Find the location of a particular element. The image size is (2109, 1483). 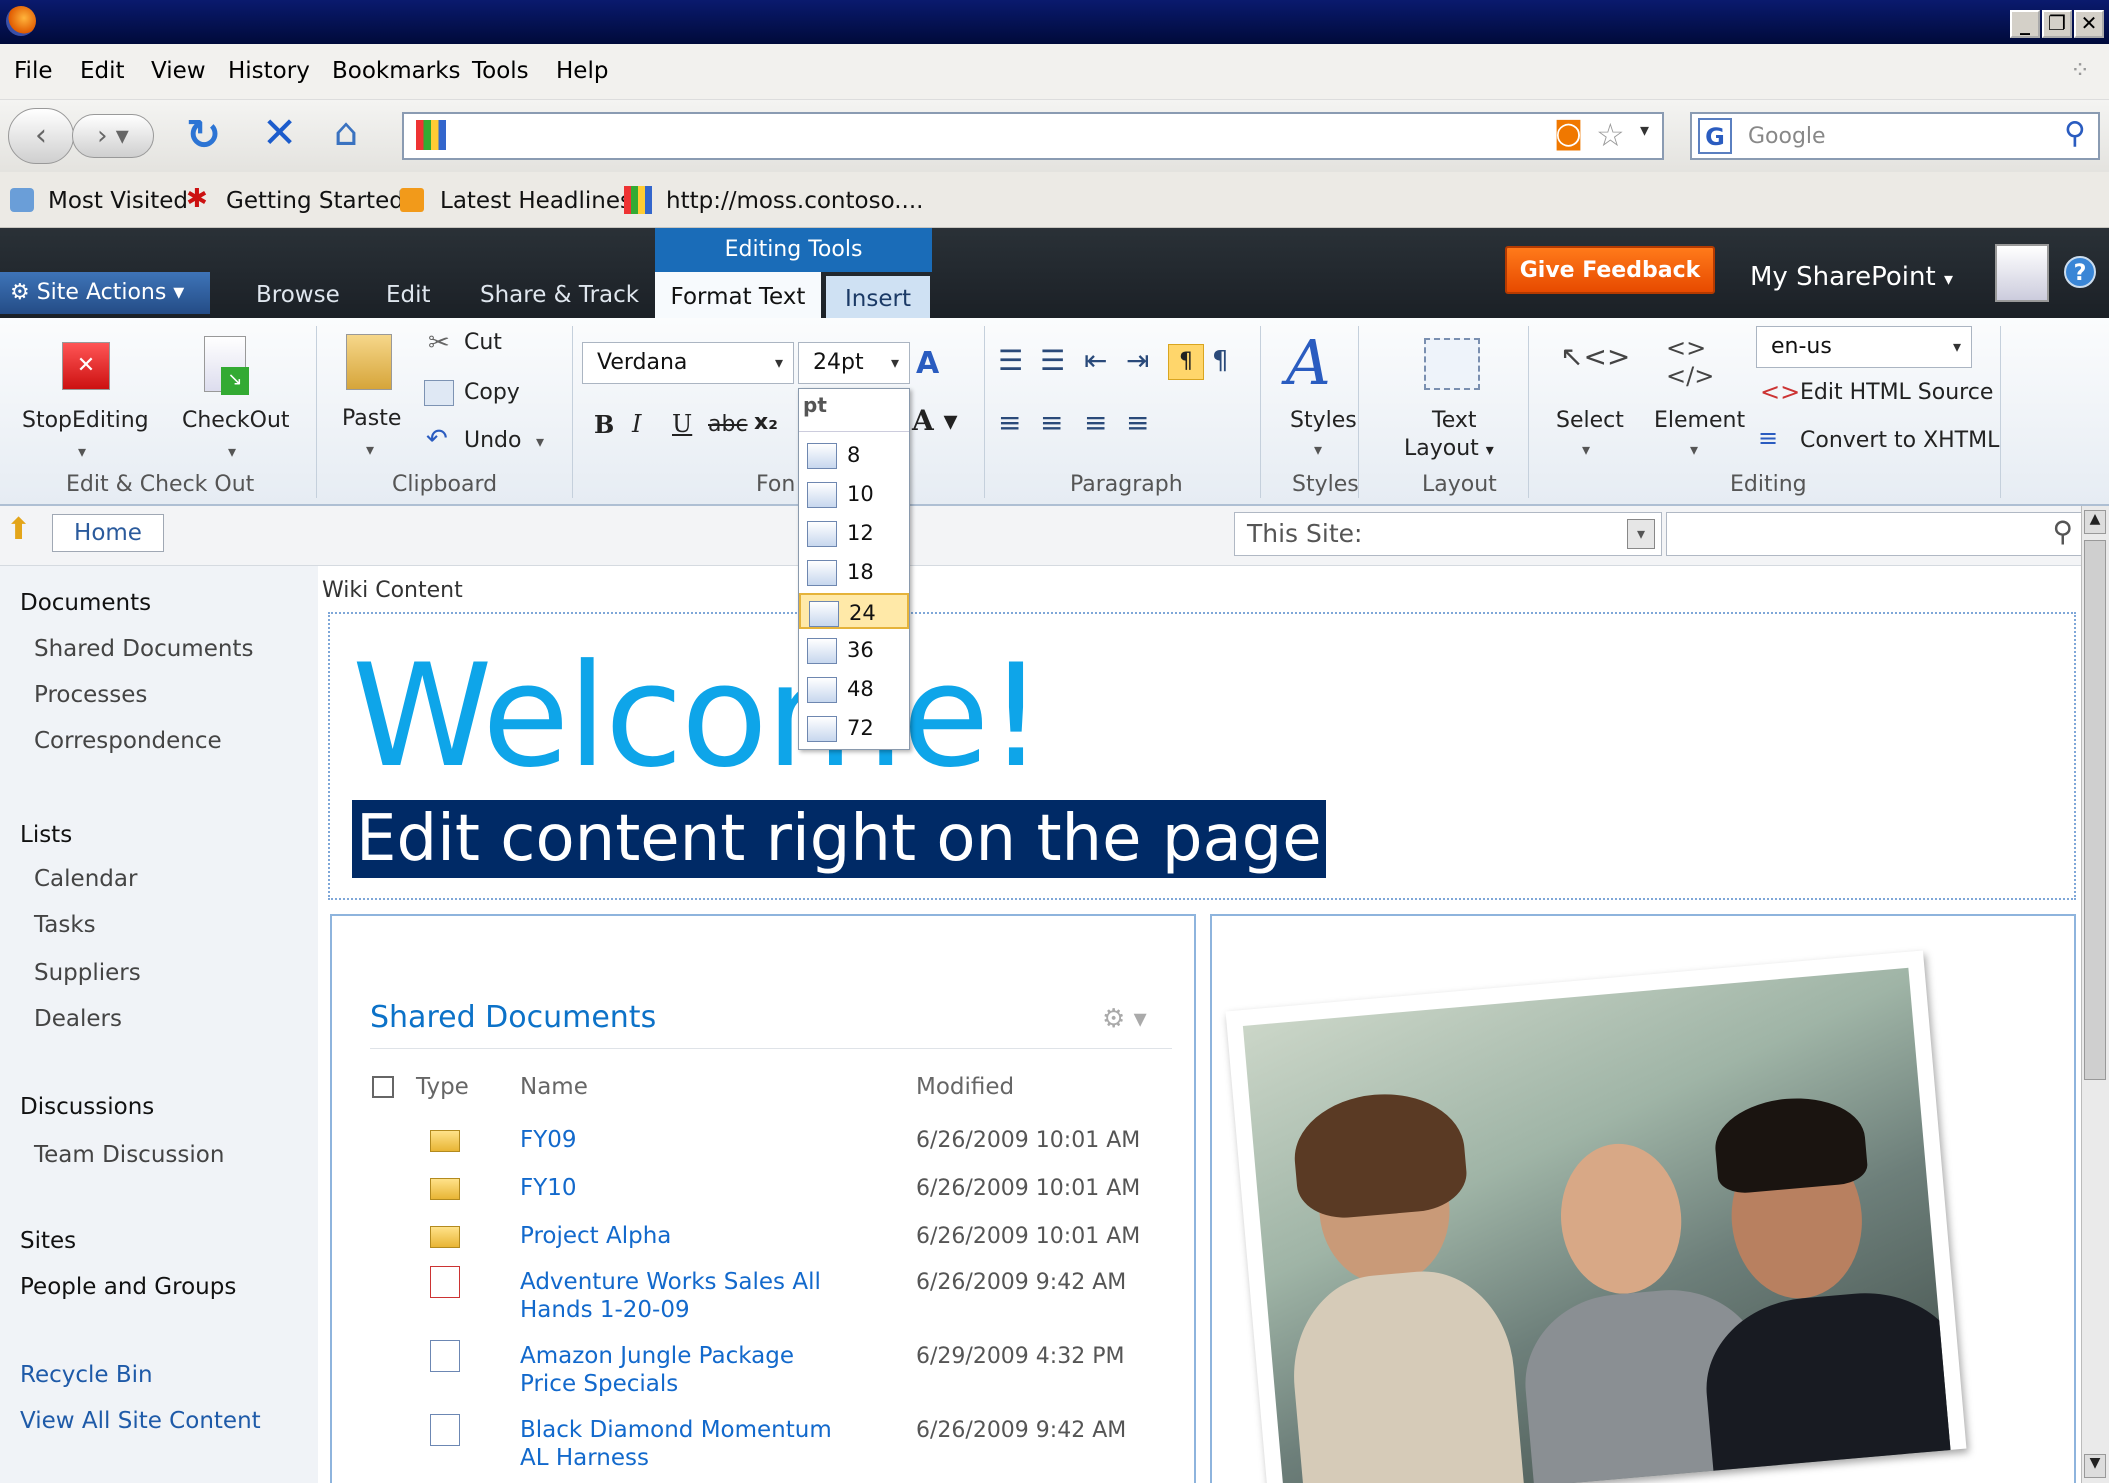

menu-help: Help is located at coordinates (582, 71).